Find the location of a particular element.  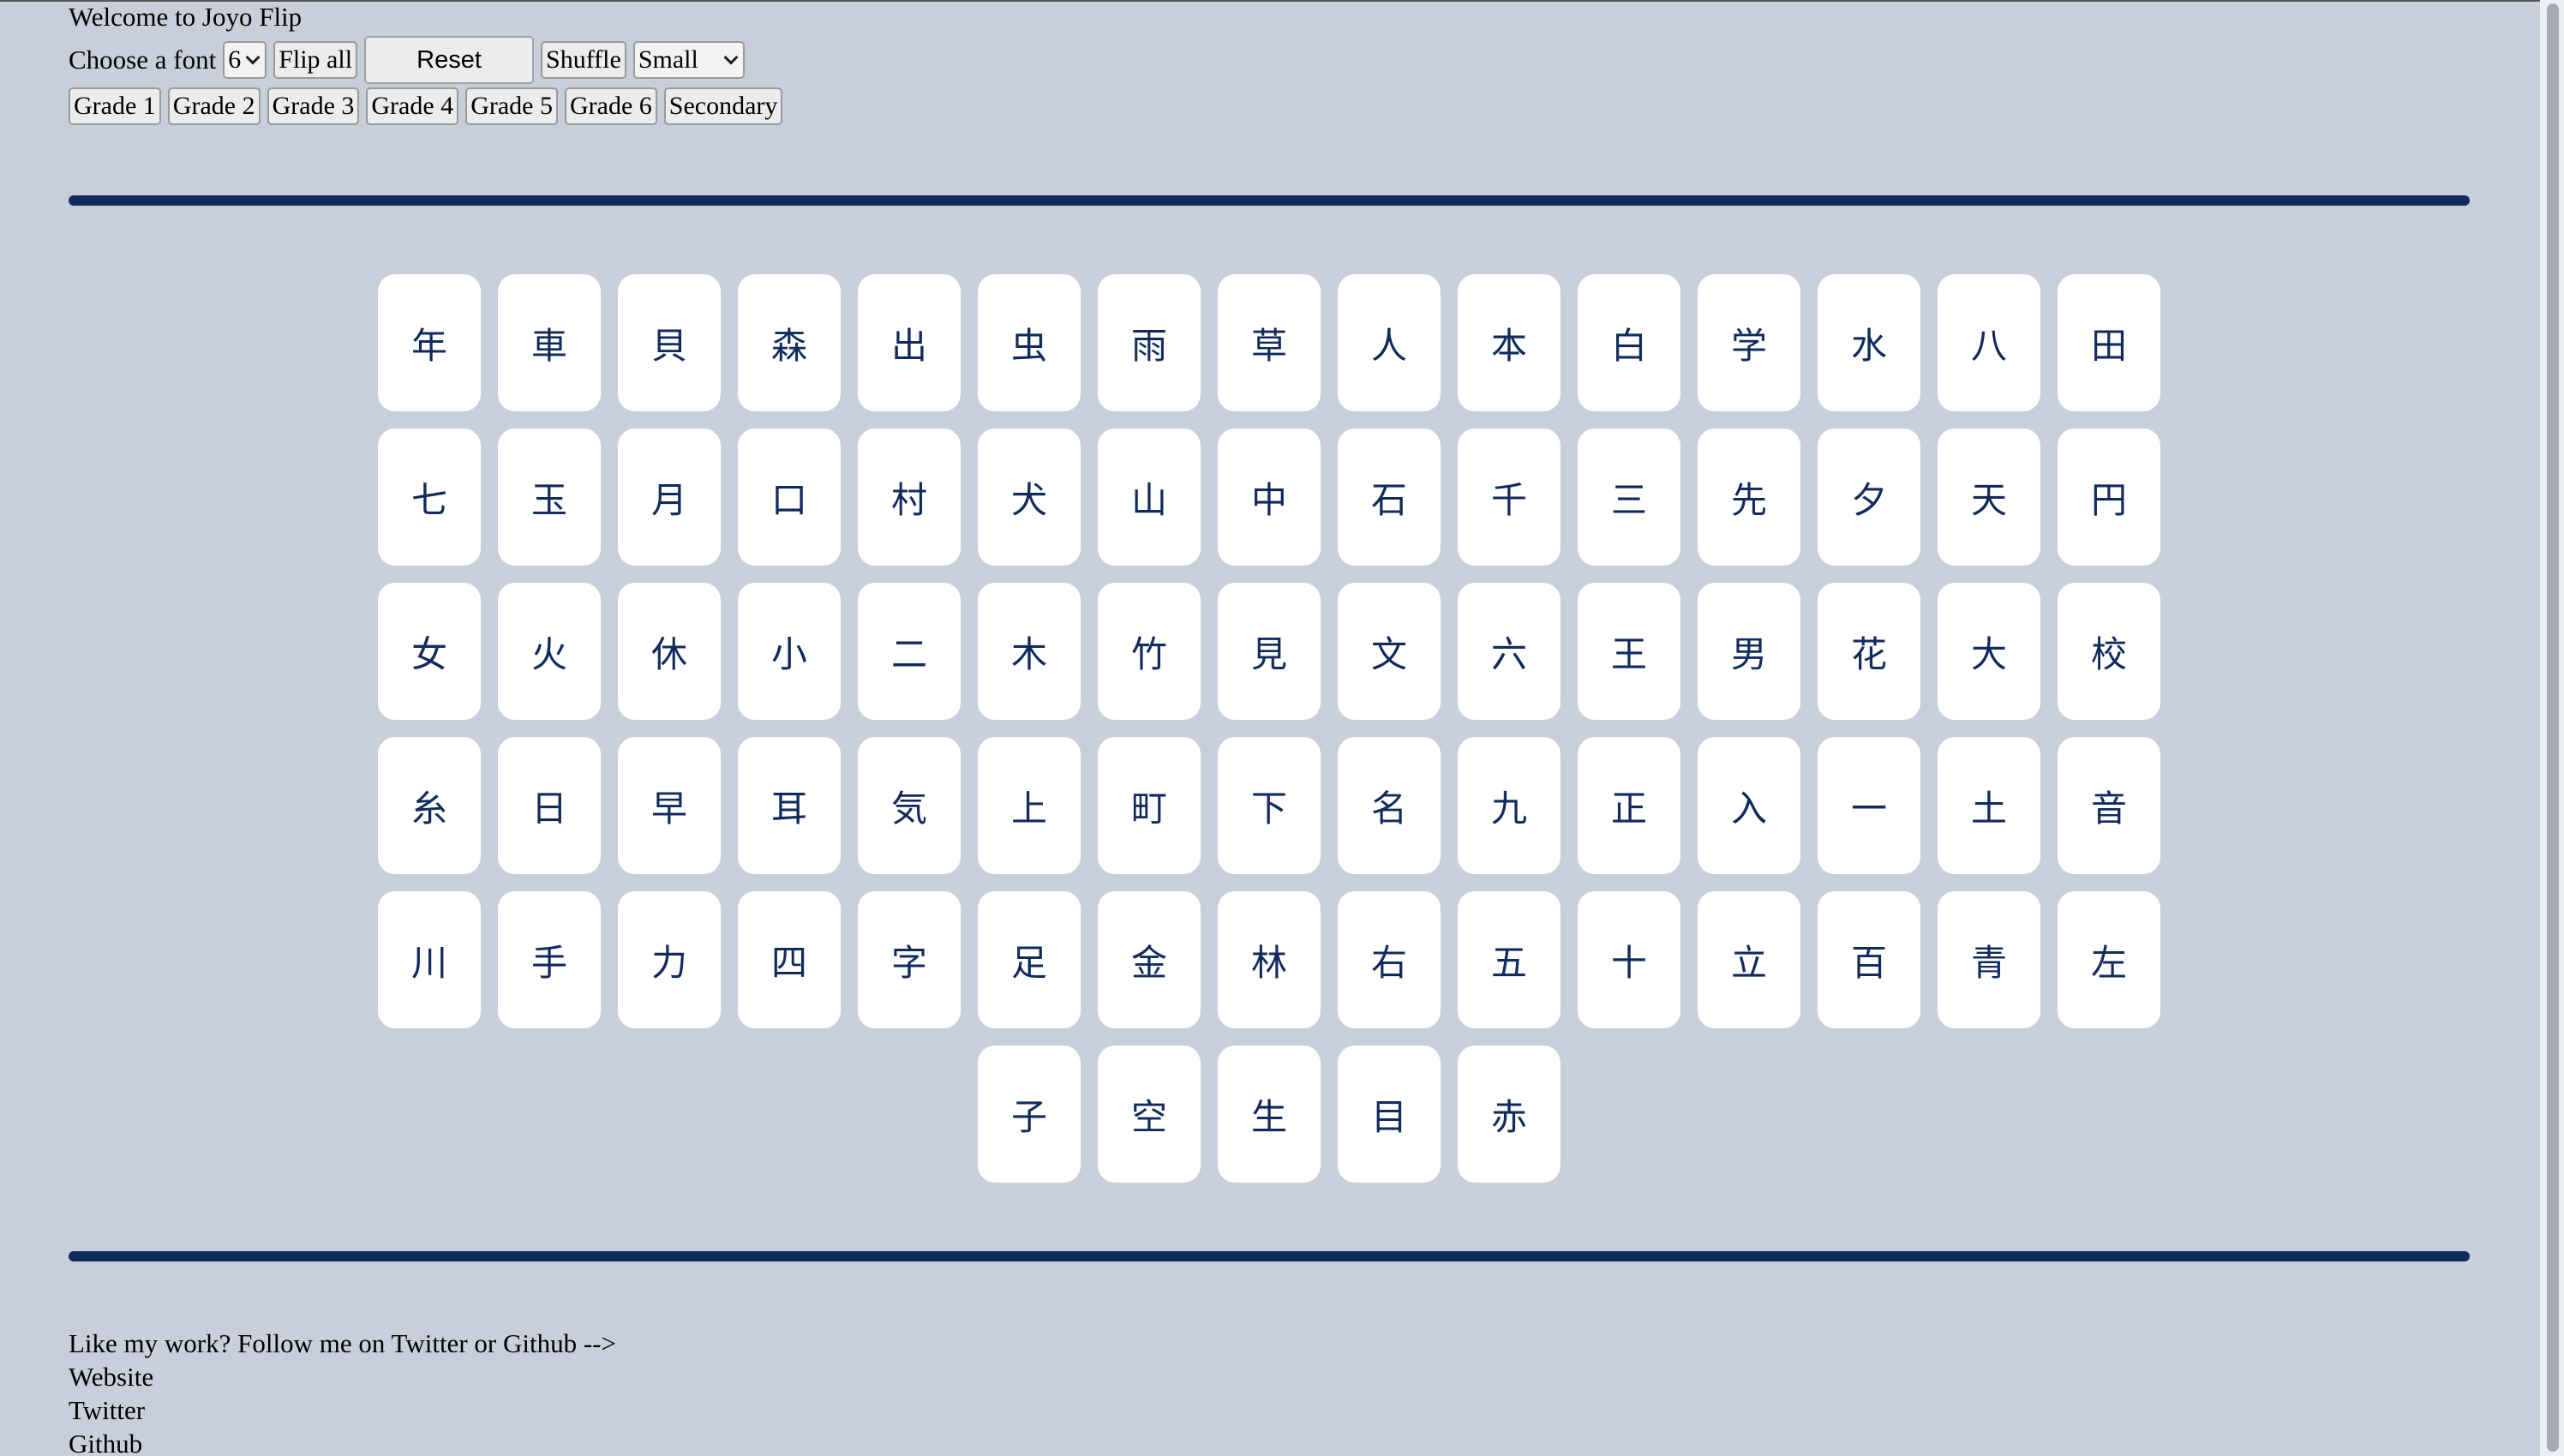

kanji-card: 右 is located at coordinates (1389, 960).